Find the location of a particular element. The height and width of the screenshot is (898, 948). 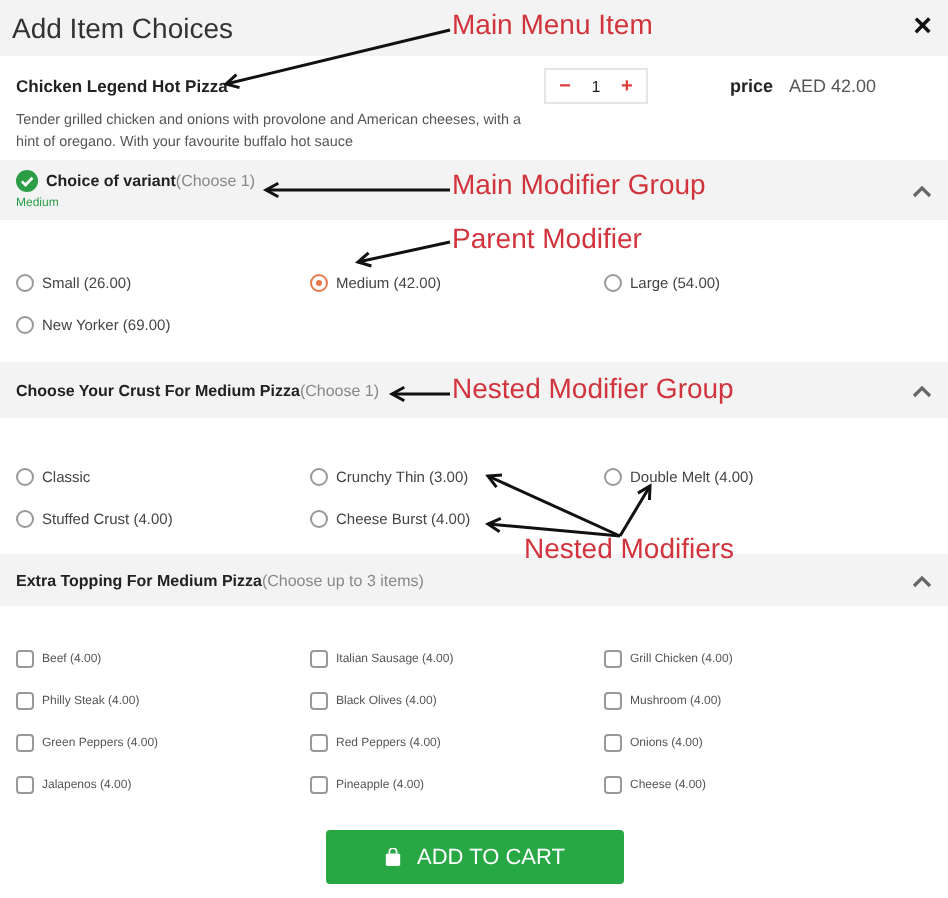

group-title: Choose Your Crust For Medium Pizza(Choose 1) is located at coordinates (198, 390).